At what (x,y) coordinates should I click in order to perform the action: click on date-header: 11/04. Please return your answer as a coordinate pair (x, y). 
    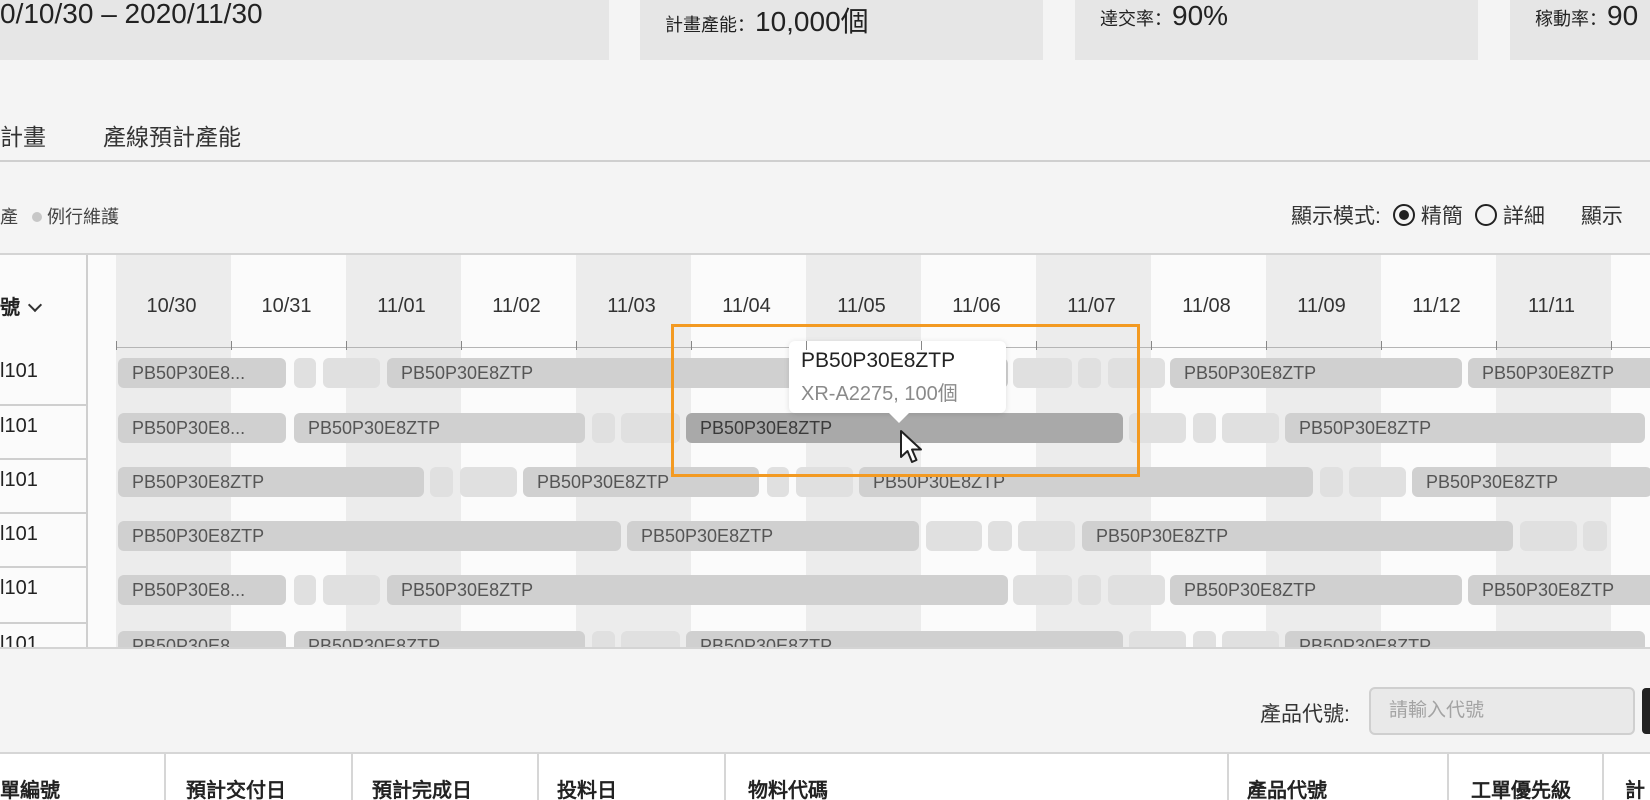
    Looking at the image, I should click on (746, 306).